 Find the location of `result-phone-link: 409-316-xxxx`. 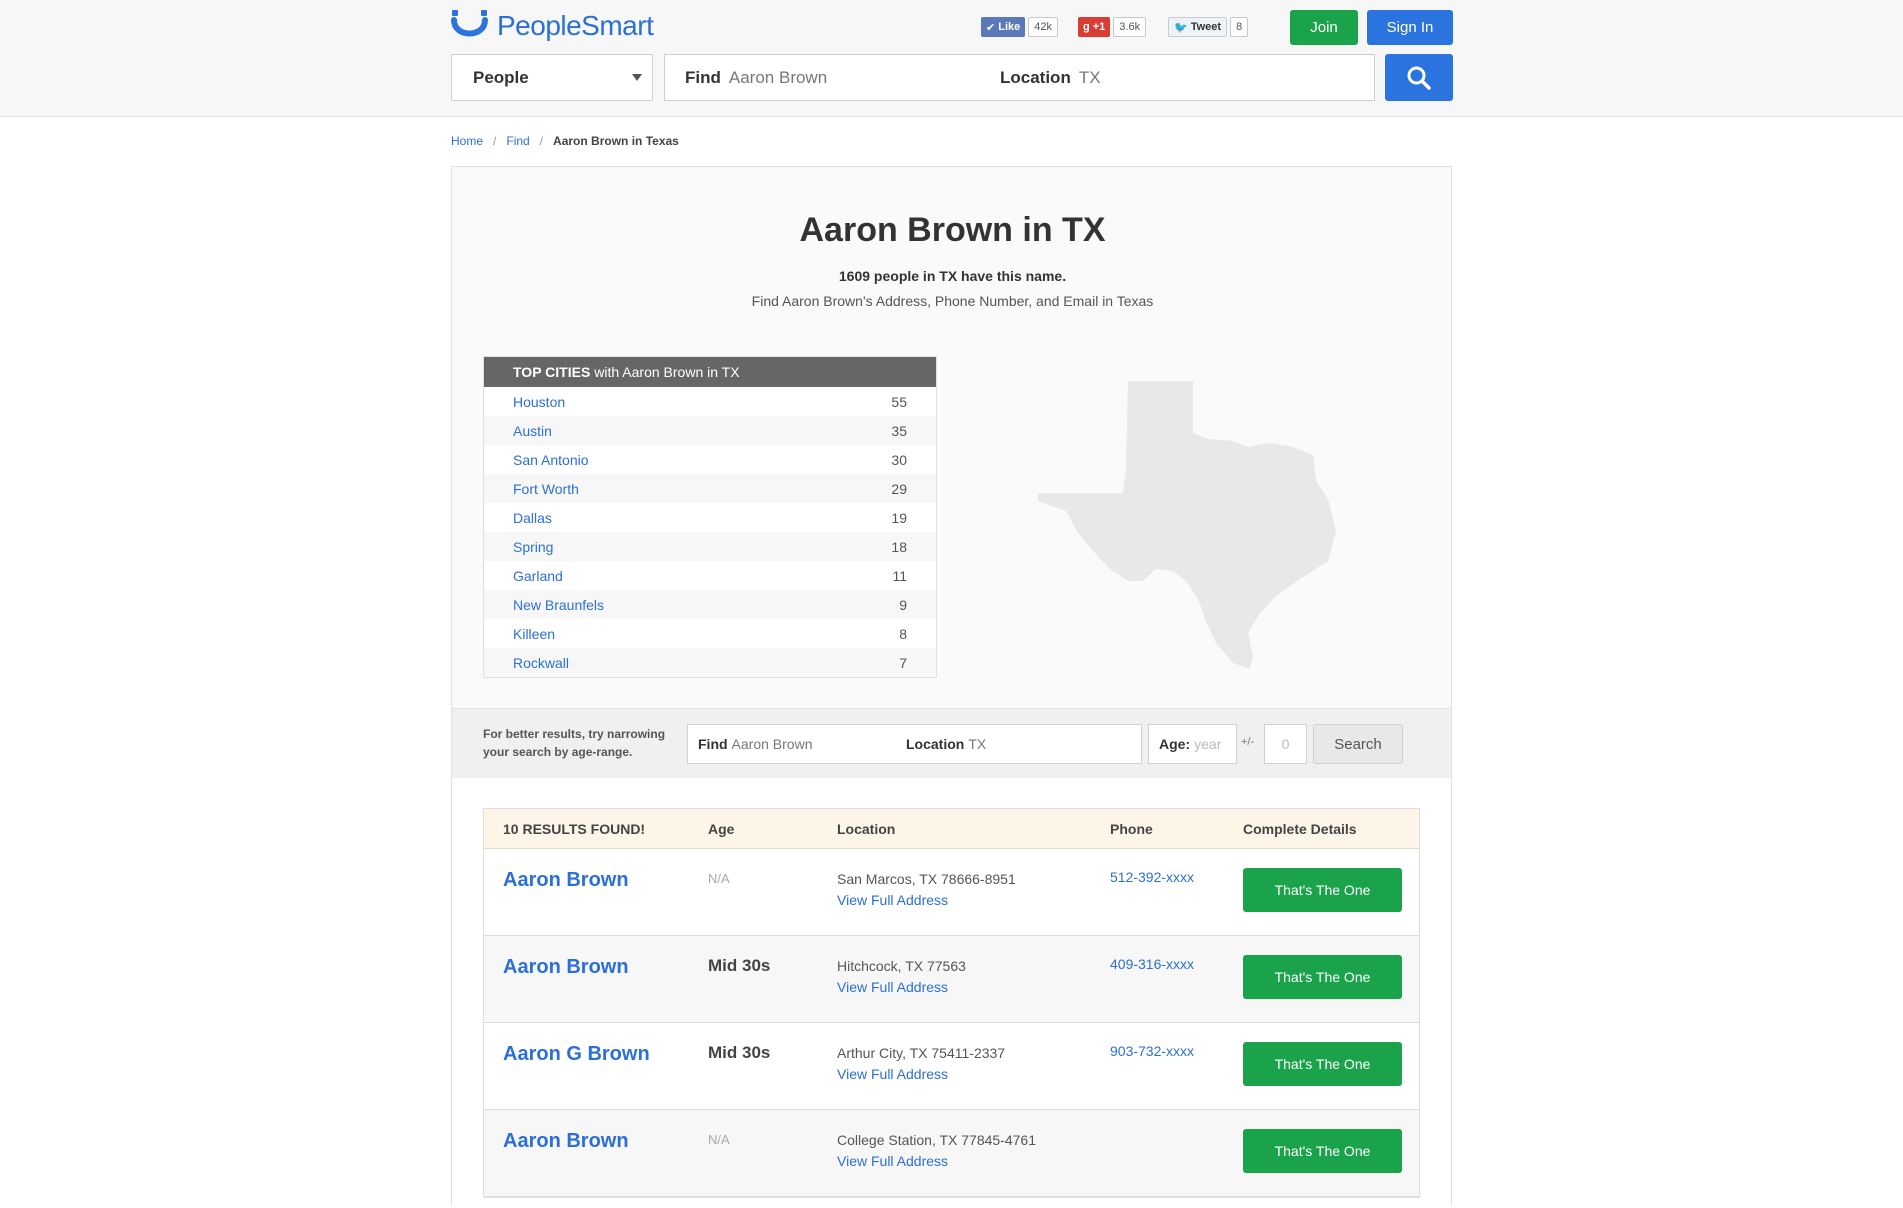

result-phone-link: 409-316-xxxx is located at coordinates (1152, 964).